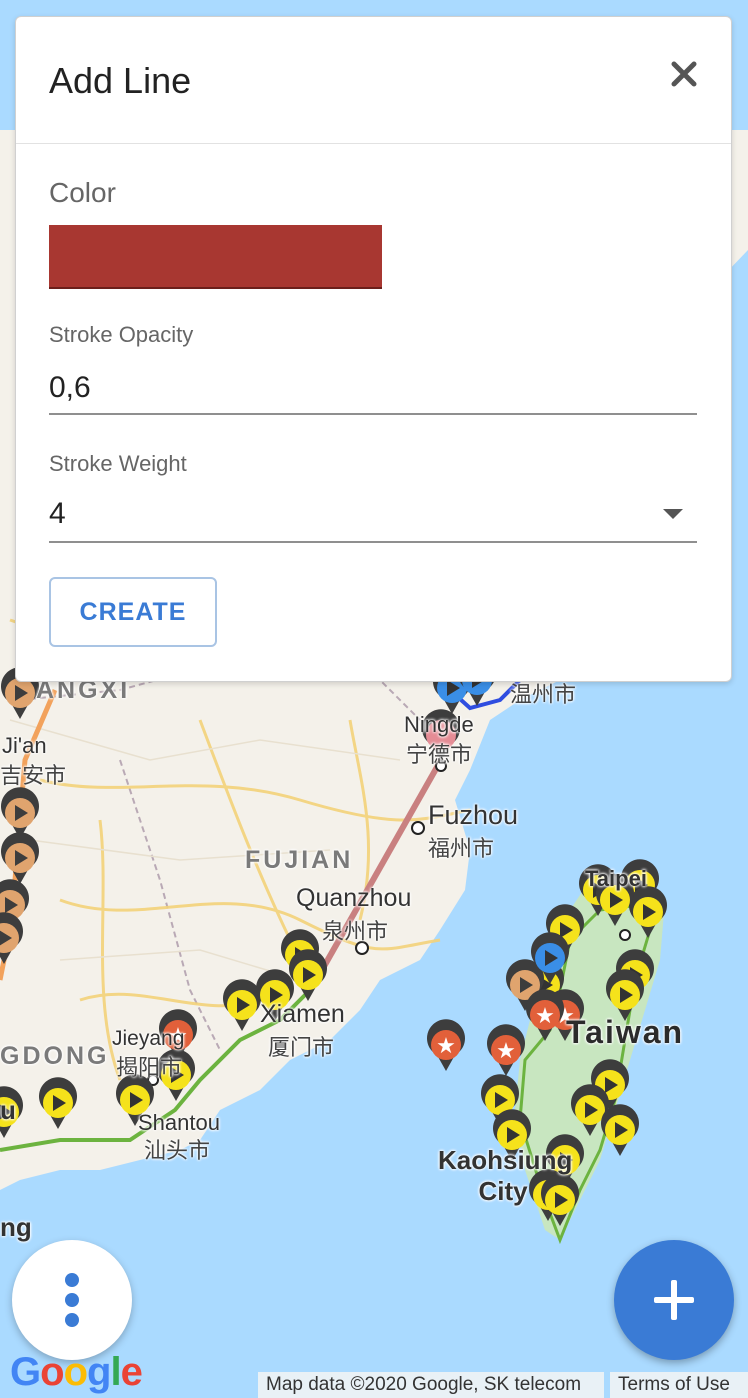 This screenshot has width=748, height=1398. Describe the element at coordinates (301, 1047) in the screenshot. I see `city-label-xiamen-zh: 厦门市` at that location.